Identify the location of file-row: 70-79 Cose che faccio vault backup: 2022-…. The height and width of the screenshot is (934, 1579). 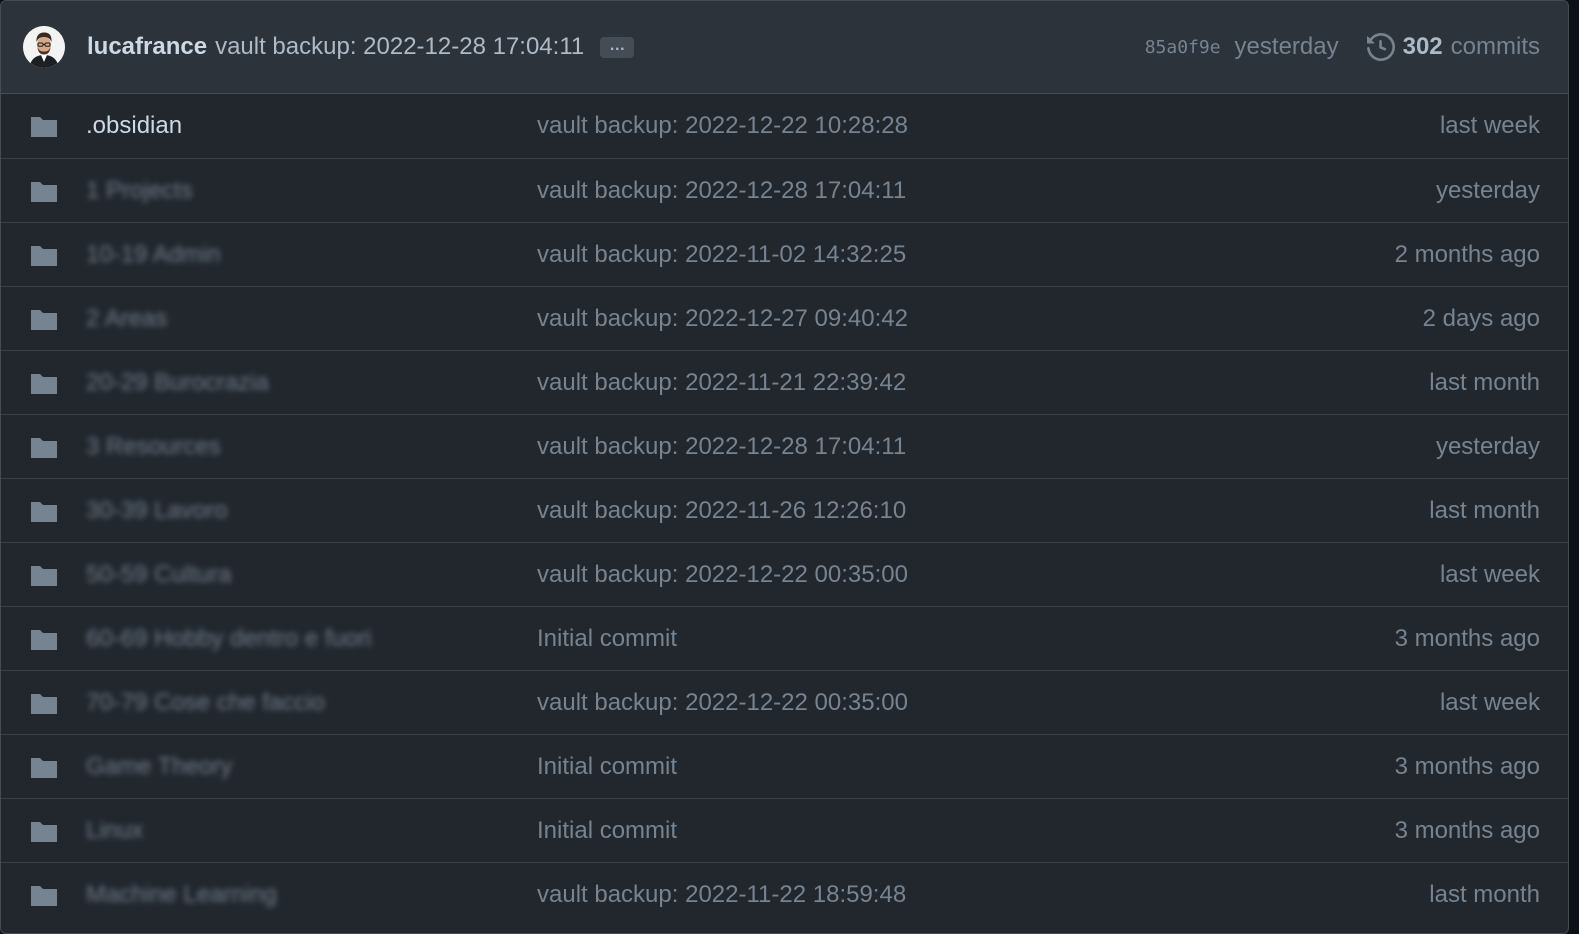
(784, 702).